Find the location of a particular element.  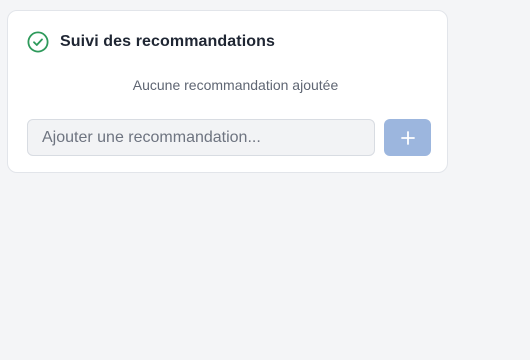

card-header: Suivi des recommandations is located at coordinates (151, 42).